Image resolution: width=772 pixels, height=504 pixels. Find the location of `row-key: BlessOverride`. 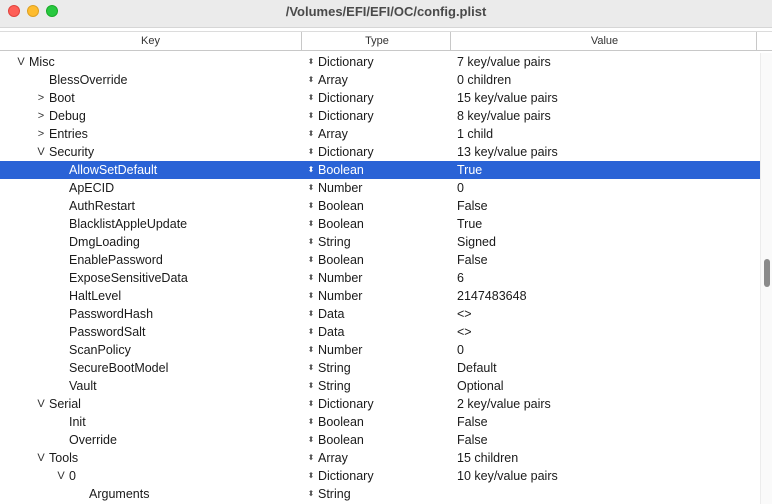

row-key: BlessOverride is located at coordinates (88, 80).